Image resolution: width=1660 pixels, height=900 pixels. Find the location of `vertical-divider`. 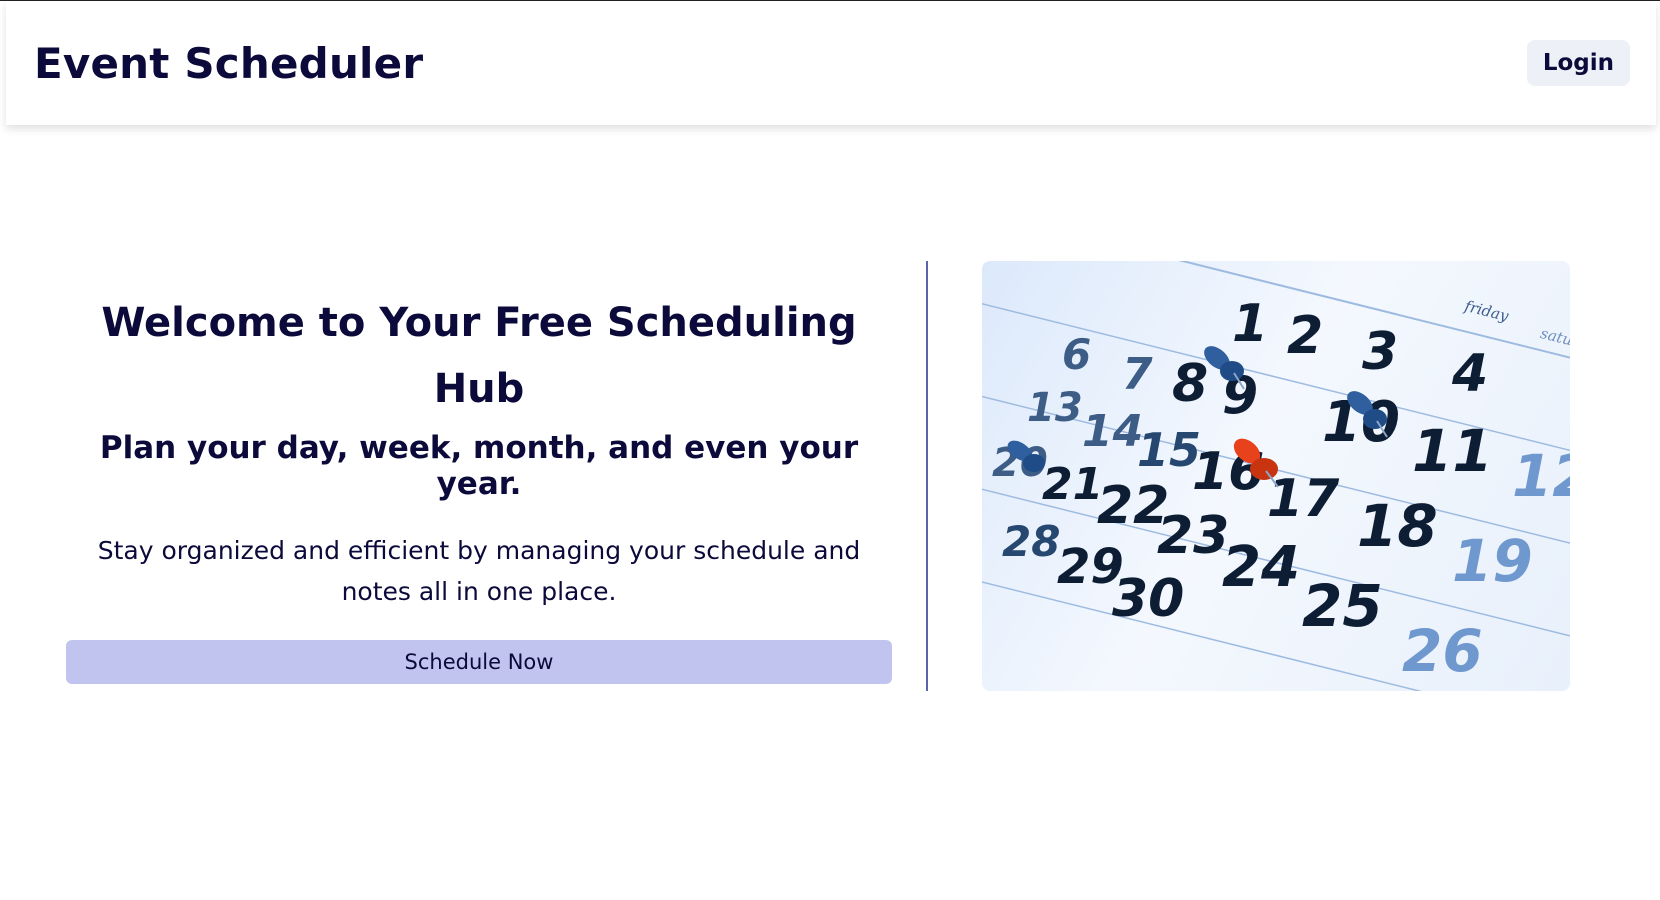

vertical-divider is located at coordinates (927, 476).